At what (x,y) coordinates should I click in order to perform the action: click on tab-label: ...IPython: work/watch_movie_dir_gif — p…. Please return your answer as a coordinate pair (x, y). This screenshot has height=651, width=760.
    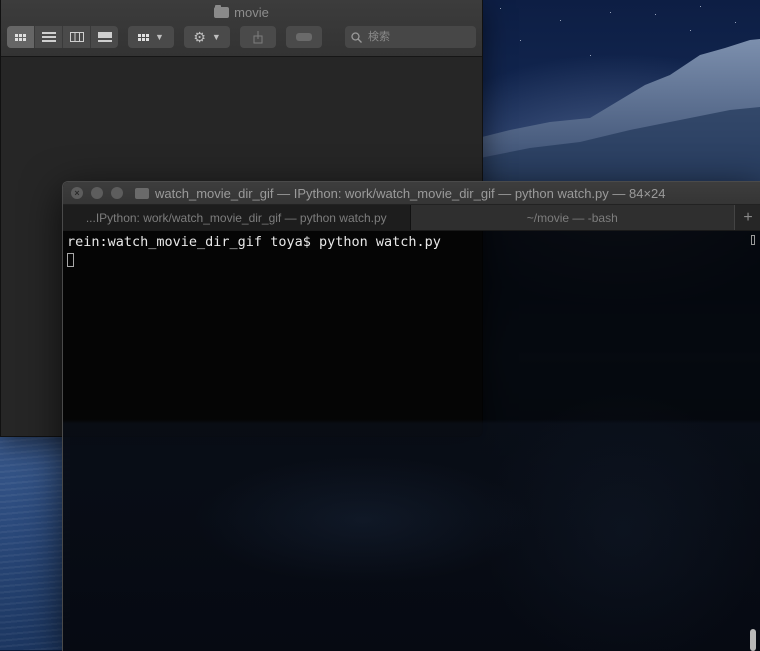
    Looking at the image, I should click on (236, 217).